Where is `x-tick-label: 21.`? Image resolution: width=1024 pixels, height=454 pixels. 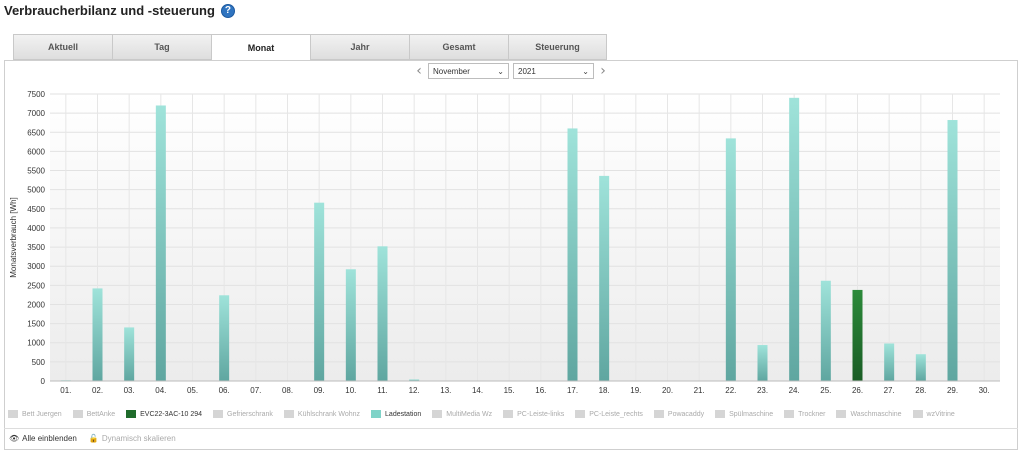
x-tick-label: 21. is located at coordinates (699, 390).